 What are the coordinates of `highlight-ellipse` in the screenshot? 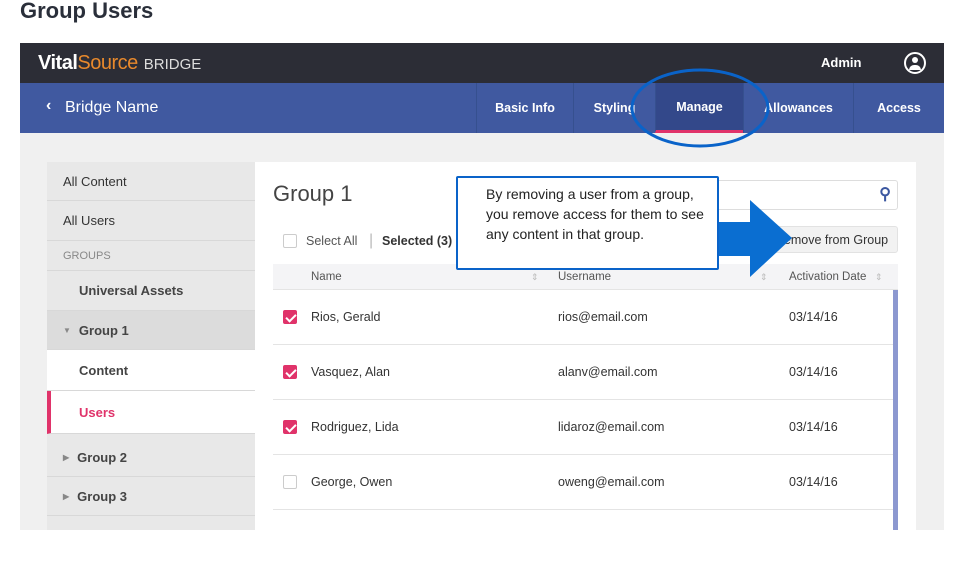 It's located at (700, 108).